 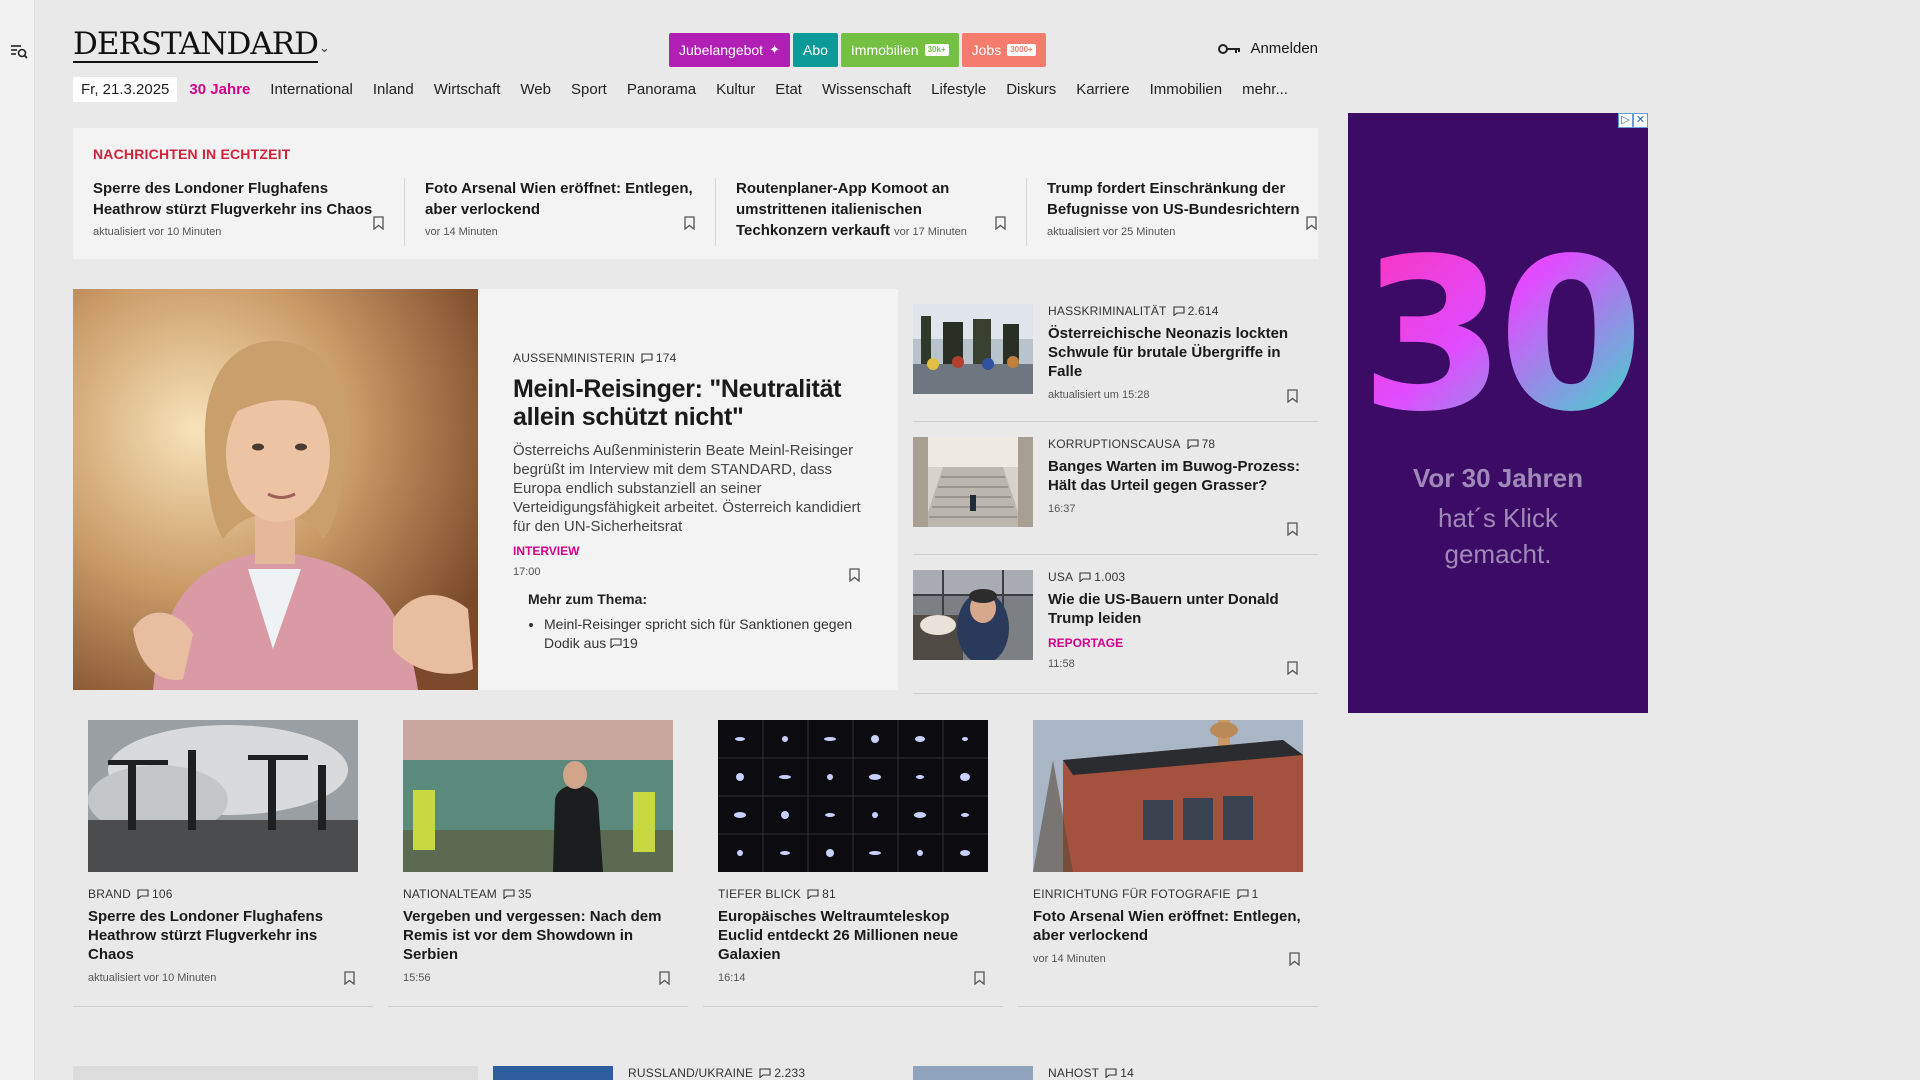 What do you see at coordinates (659, 358) in the screenshot?
I see `comments-count: 174` at bounding box center [659, 358].